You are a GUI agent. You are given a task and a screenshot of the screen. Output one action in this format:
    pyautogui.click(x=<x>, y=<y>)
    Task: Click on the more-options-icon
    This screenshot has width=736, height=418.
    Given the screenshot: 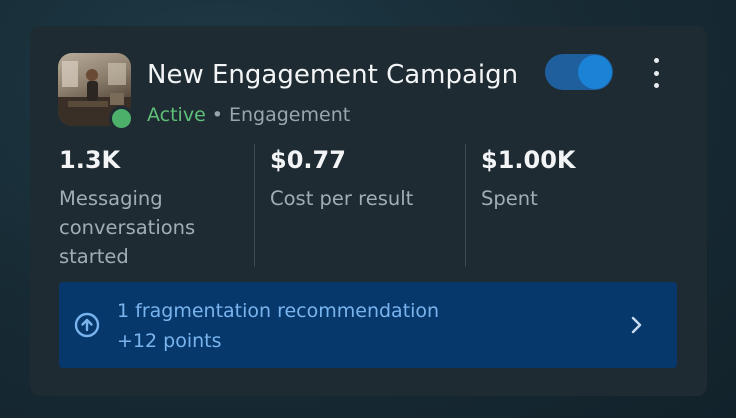 What is the action you would take?
    pyautogui.click(x=656, y=73)
    